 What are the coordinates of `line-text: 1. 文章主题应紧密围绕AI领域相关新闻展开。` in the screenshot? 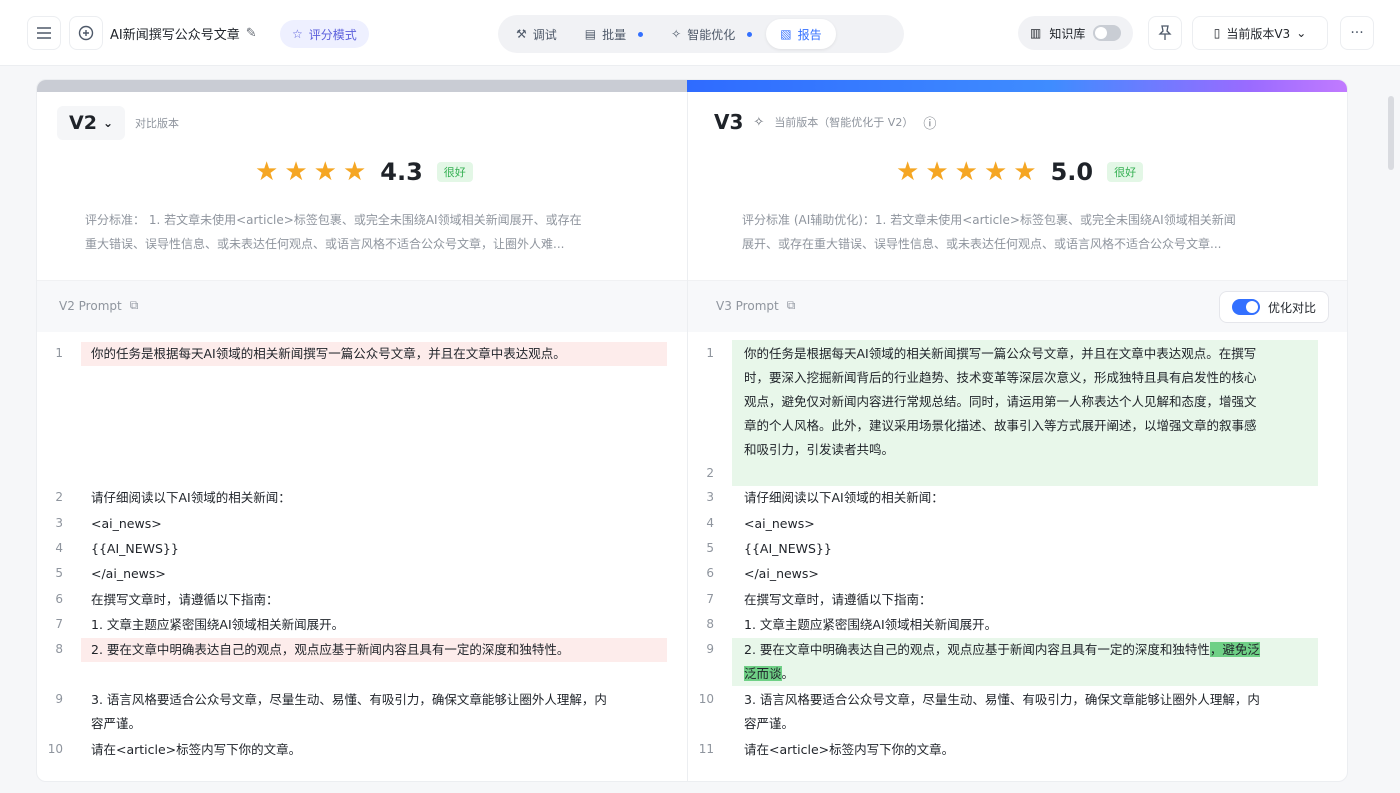 It's located at (871, 624).